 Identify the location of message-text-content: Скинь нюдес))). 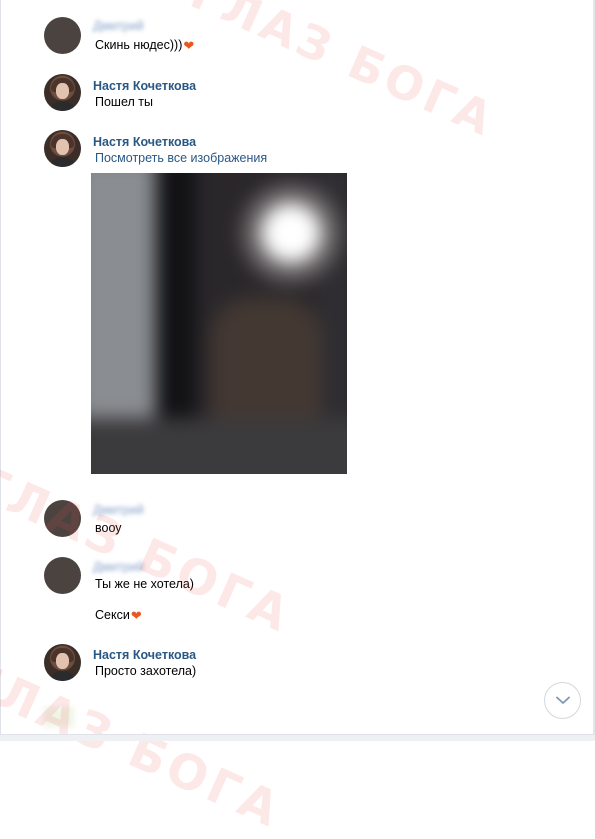
(139, 45).